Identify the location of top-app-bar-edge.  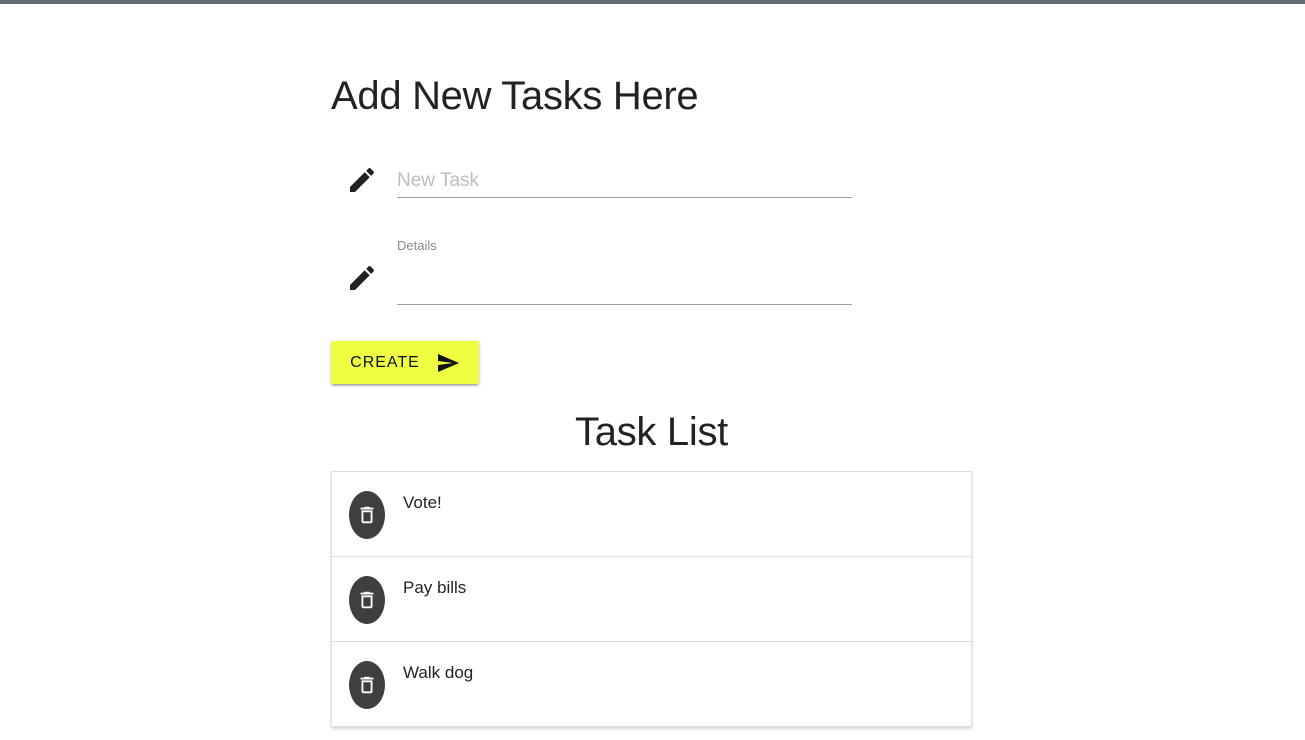
(652, 2).